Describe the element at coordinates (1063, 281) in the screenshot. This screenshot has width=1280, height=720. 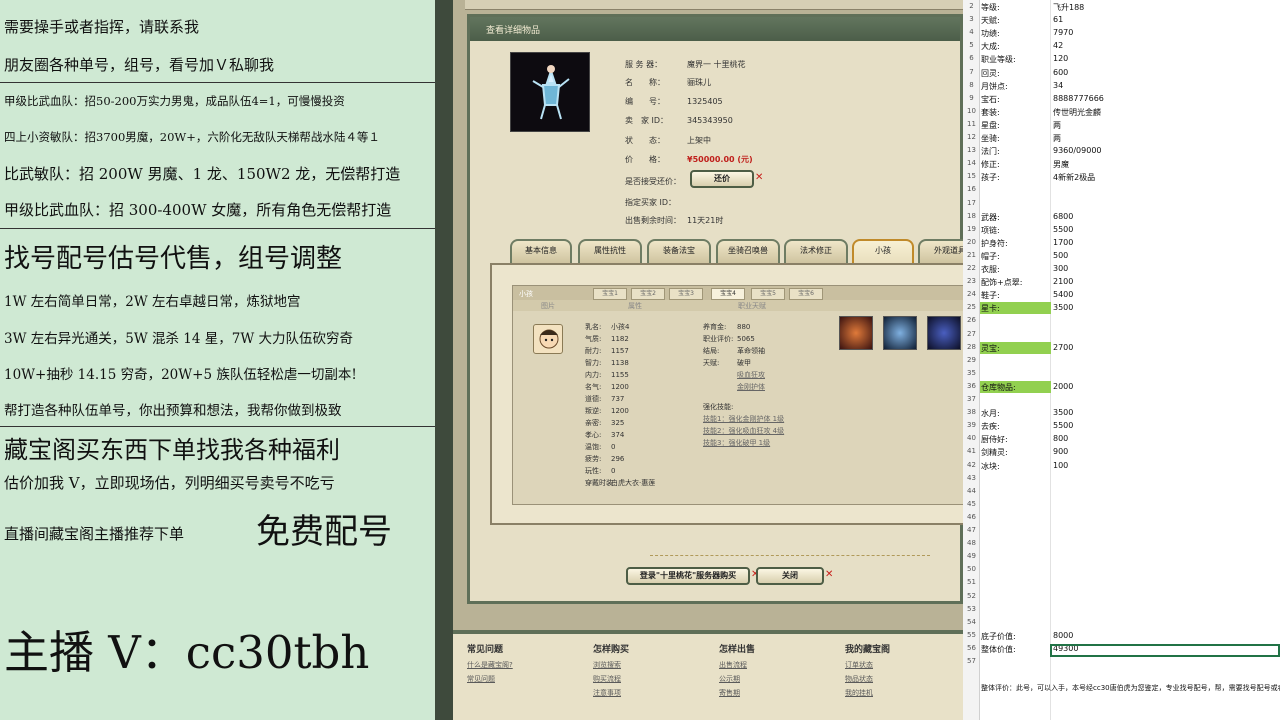
I see `cell-value: 2100` at that location.